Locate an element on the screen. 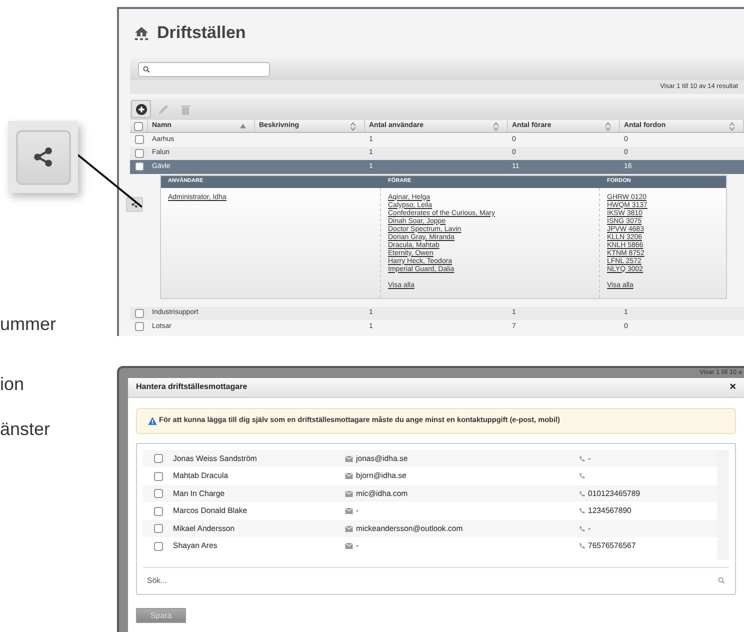  plus-circle-icon is located at coordinates (141, 109).